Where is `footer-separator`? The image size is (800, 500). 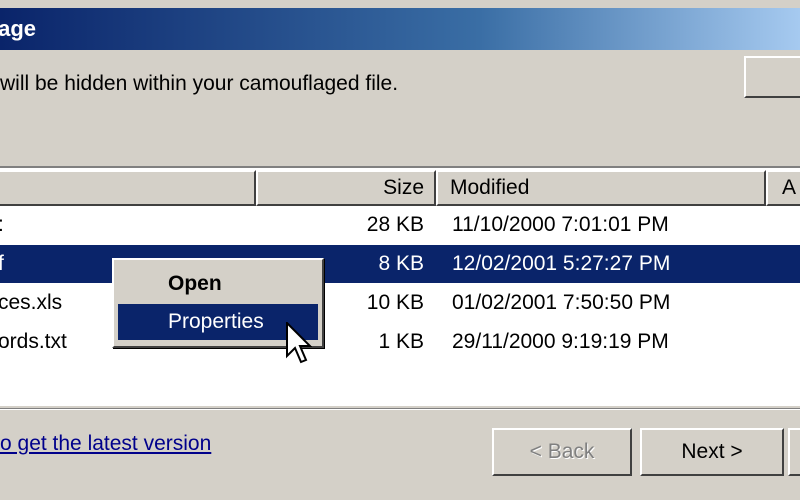 footer-separator is located at coordinates (400, 409).